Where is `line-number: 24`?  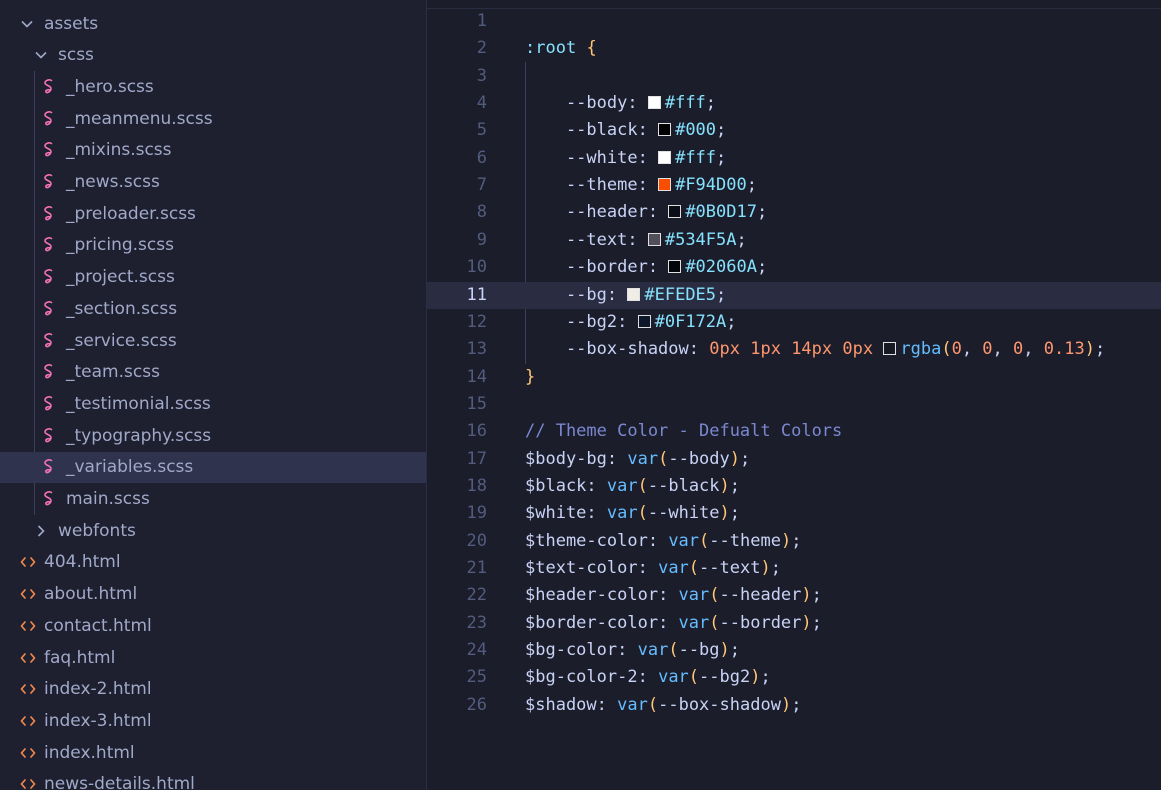 line-number: 24 is located at coordinates (476, 650).